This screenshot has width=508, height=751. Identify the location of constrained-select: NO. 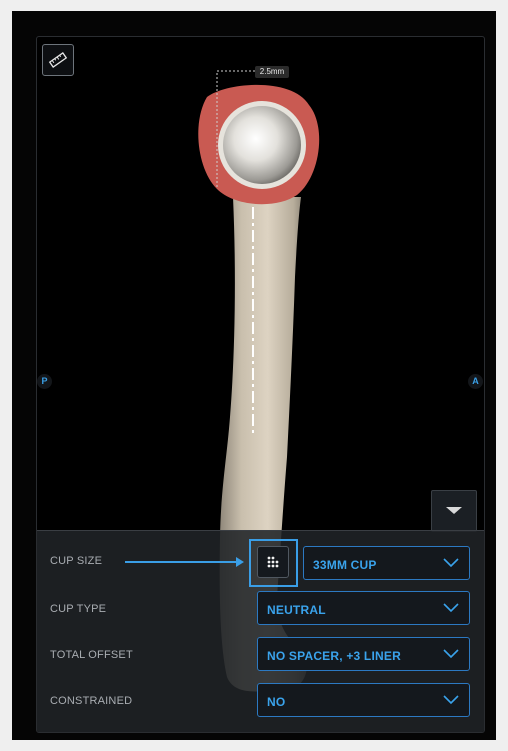
(363, 700).